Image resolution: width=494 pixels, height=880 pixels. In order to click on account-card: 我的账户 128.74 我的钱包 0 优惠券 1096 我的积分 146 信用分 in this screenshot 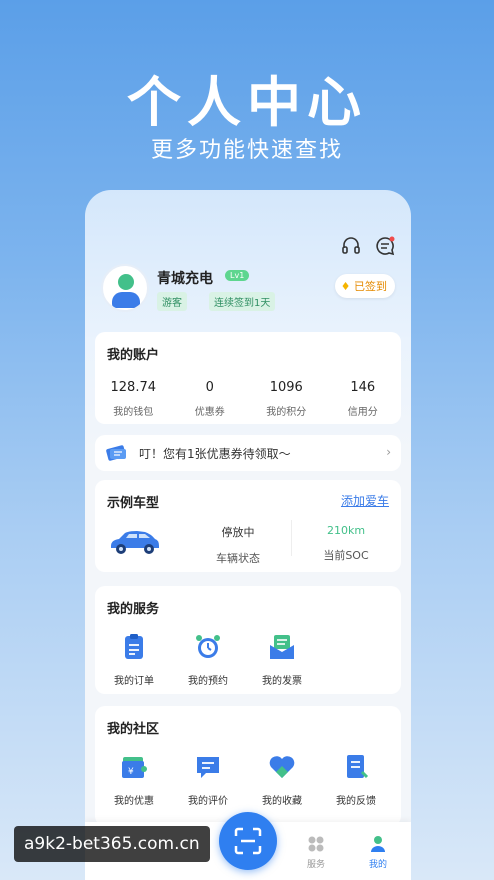, I will do `click(248, 378)`.